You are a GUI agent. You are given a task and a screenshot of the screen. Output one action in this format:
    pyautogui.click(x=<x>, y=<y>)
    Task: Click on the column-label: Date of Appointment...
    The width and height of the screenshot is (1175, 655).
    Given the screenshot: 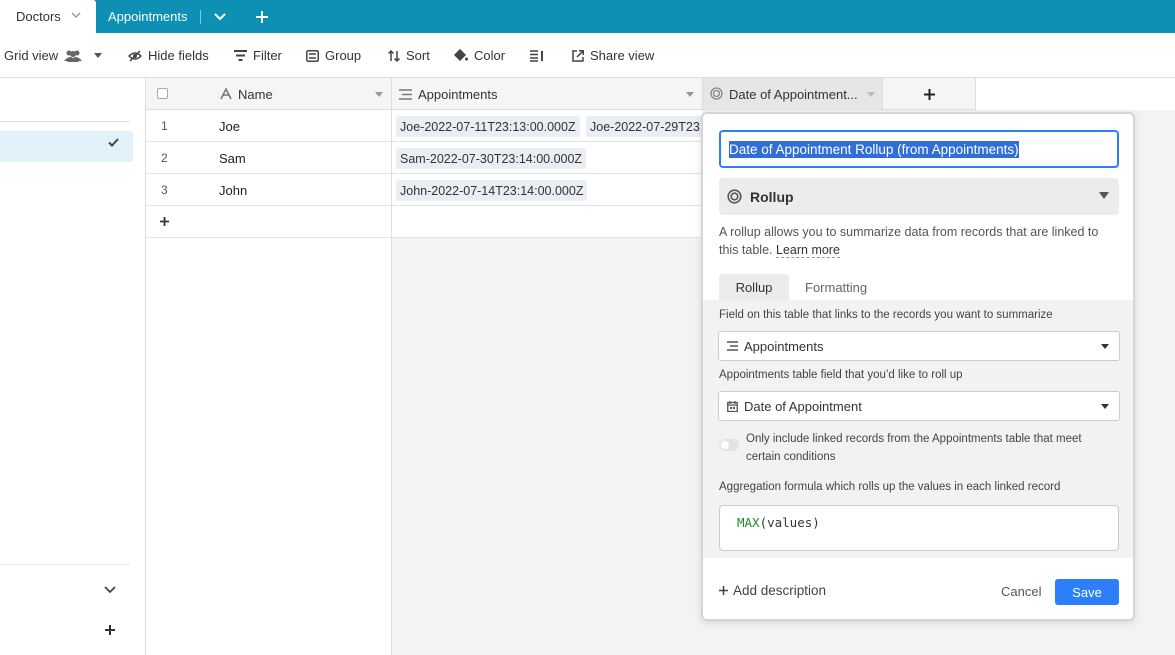 What is the action you would take?
    pyautogui.click(x=793, y=94)
    